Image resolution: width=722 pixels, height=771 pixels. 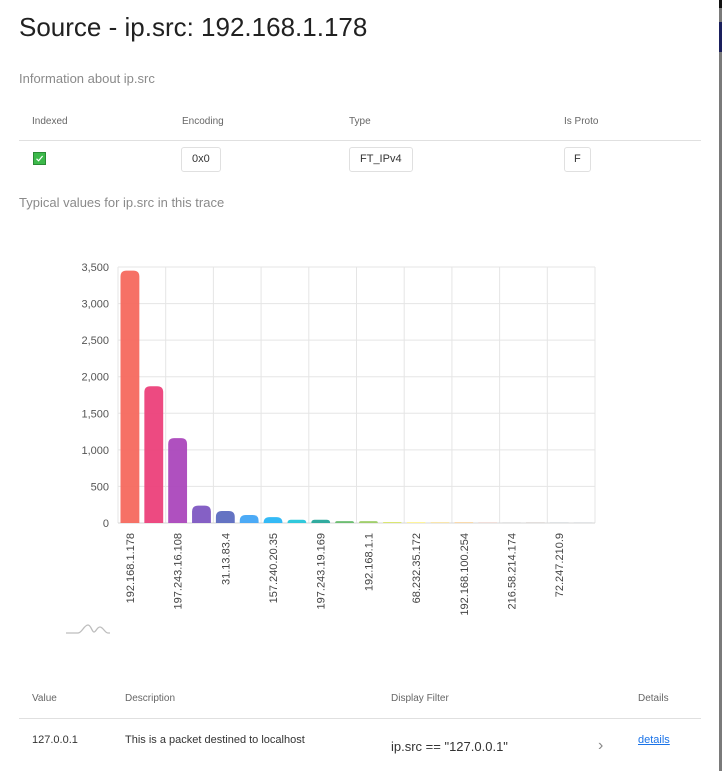 I want to click on x-tick-label: 216.58.214.174, so click(x=513, y=571).